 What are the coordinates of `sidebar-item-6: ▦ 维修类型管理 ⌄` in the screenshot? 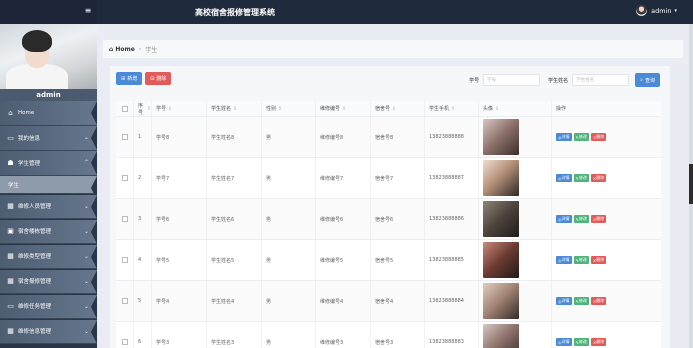 It's located at (48, 256).